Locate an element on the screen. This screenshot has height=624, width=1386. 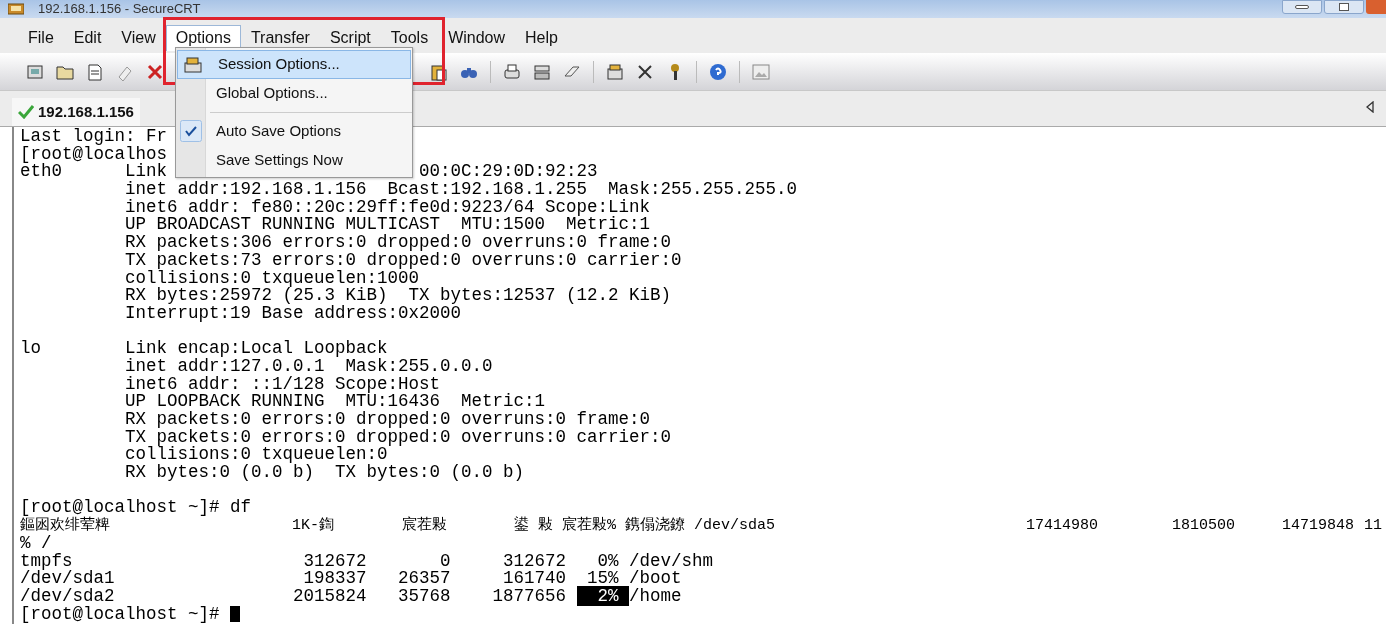
terminal-line: RX bytes:25972 (25.3 KiB) TX bytes:12537 (12.2 KiB) is located at coordinates (398, 295).